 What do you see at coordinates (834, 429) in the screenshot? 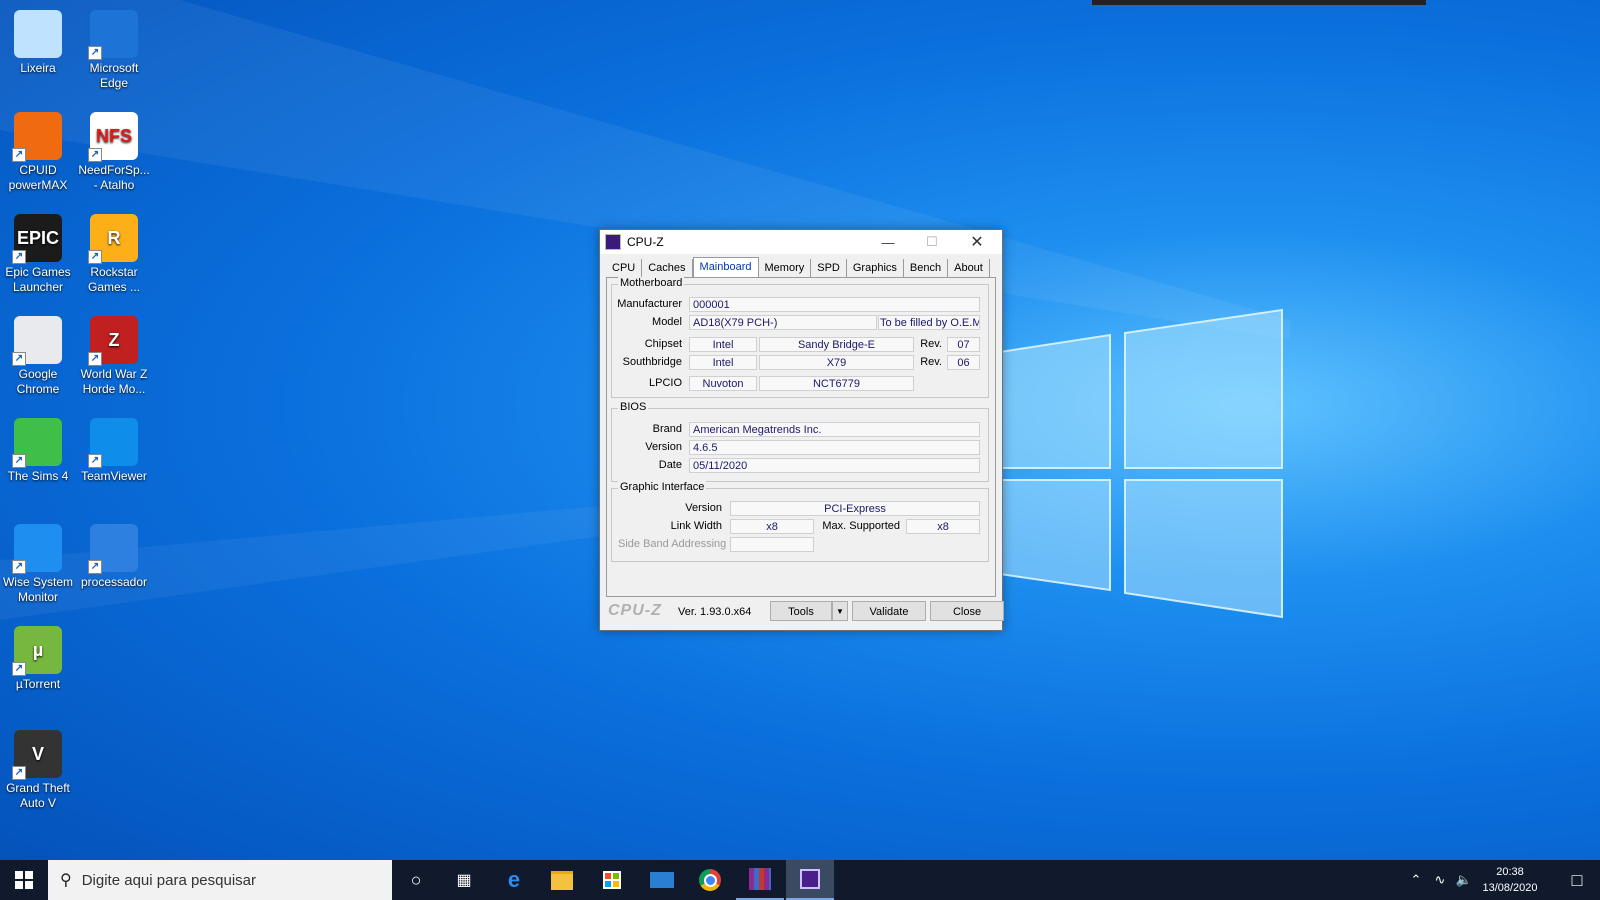
I see `bios-brand-field: American Megatrends Inc.` at bounding box center [834, 429].